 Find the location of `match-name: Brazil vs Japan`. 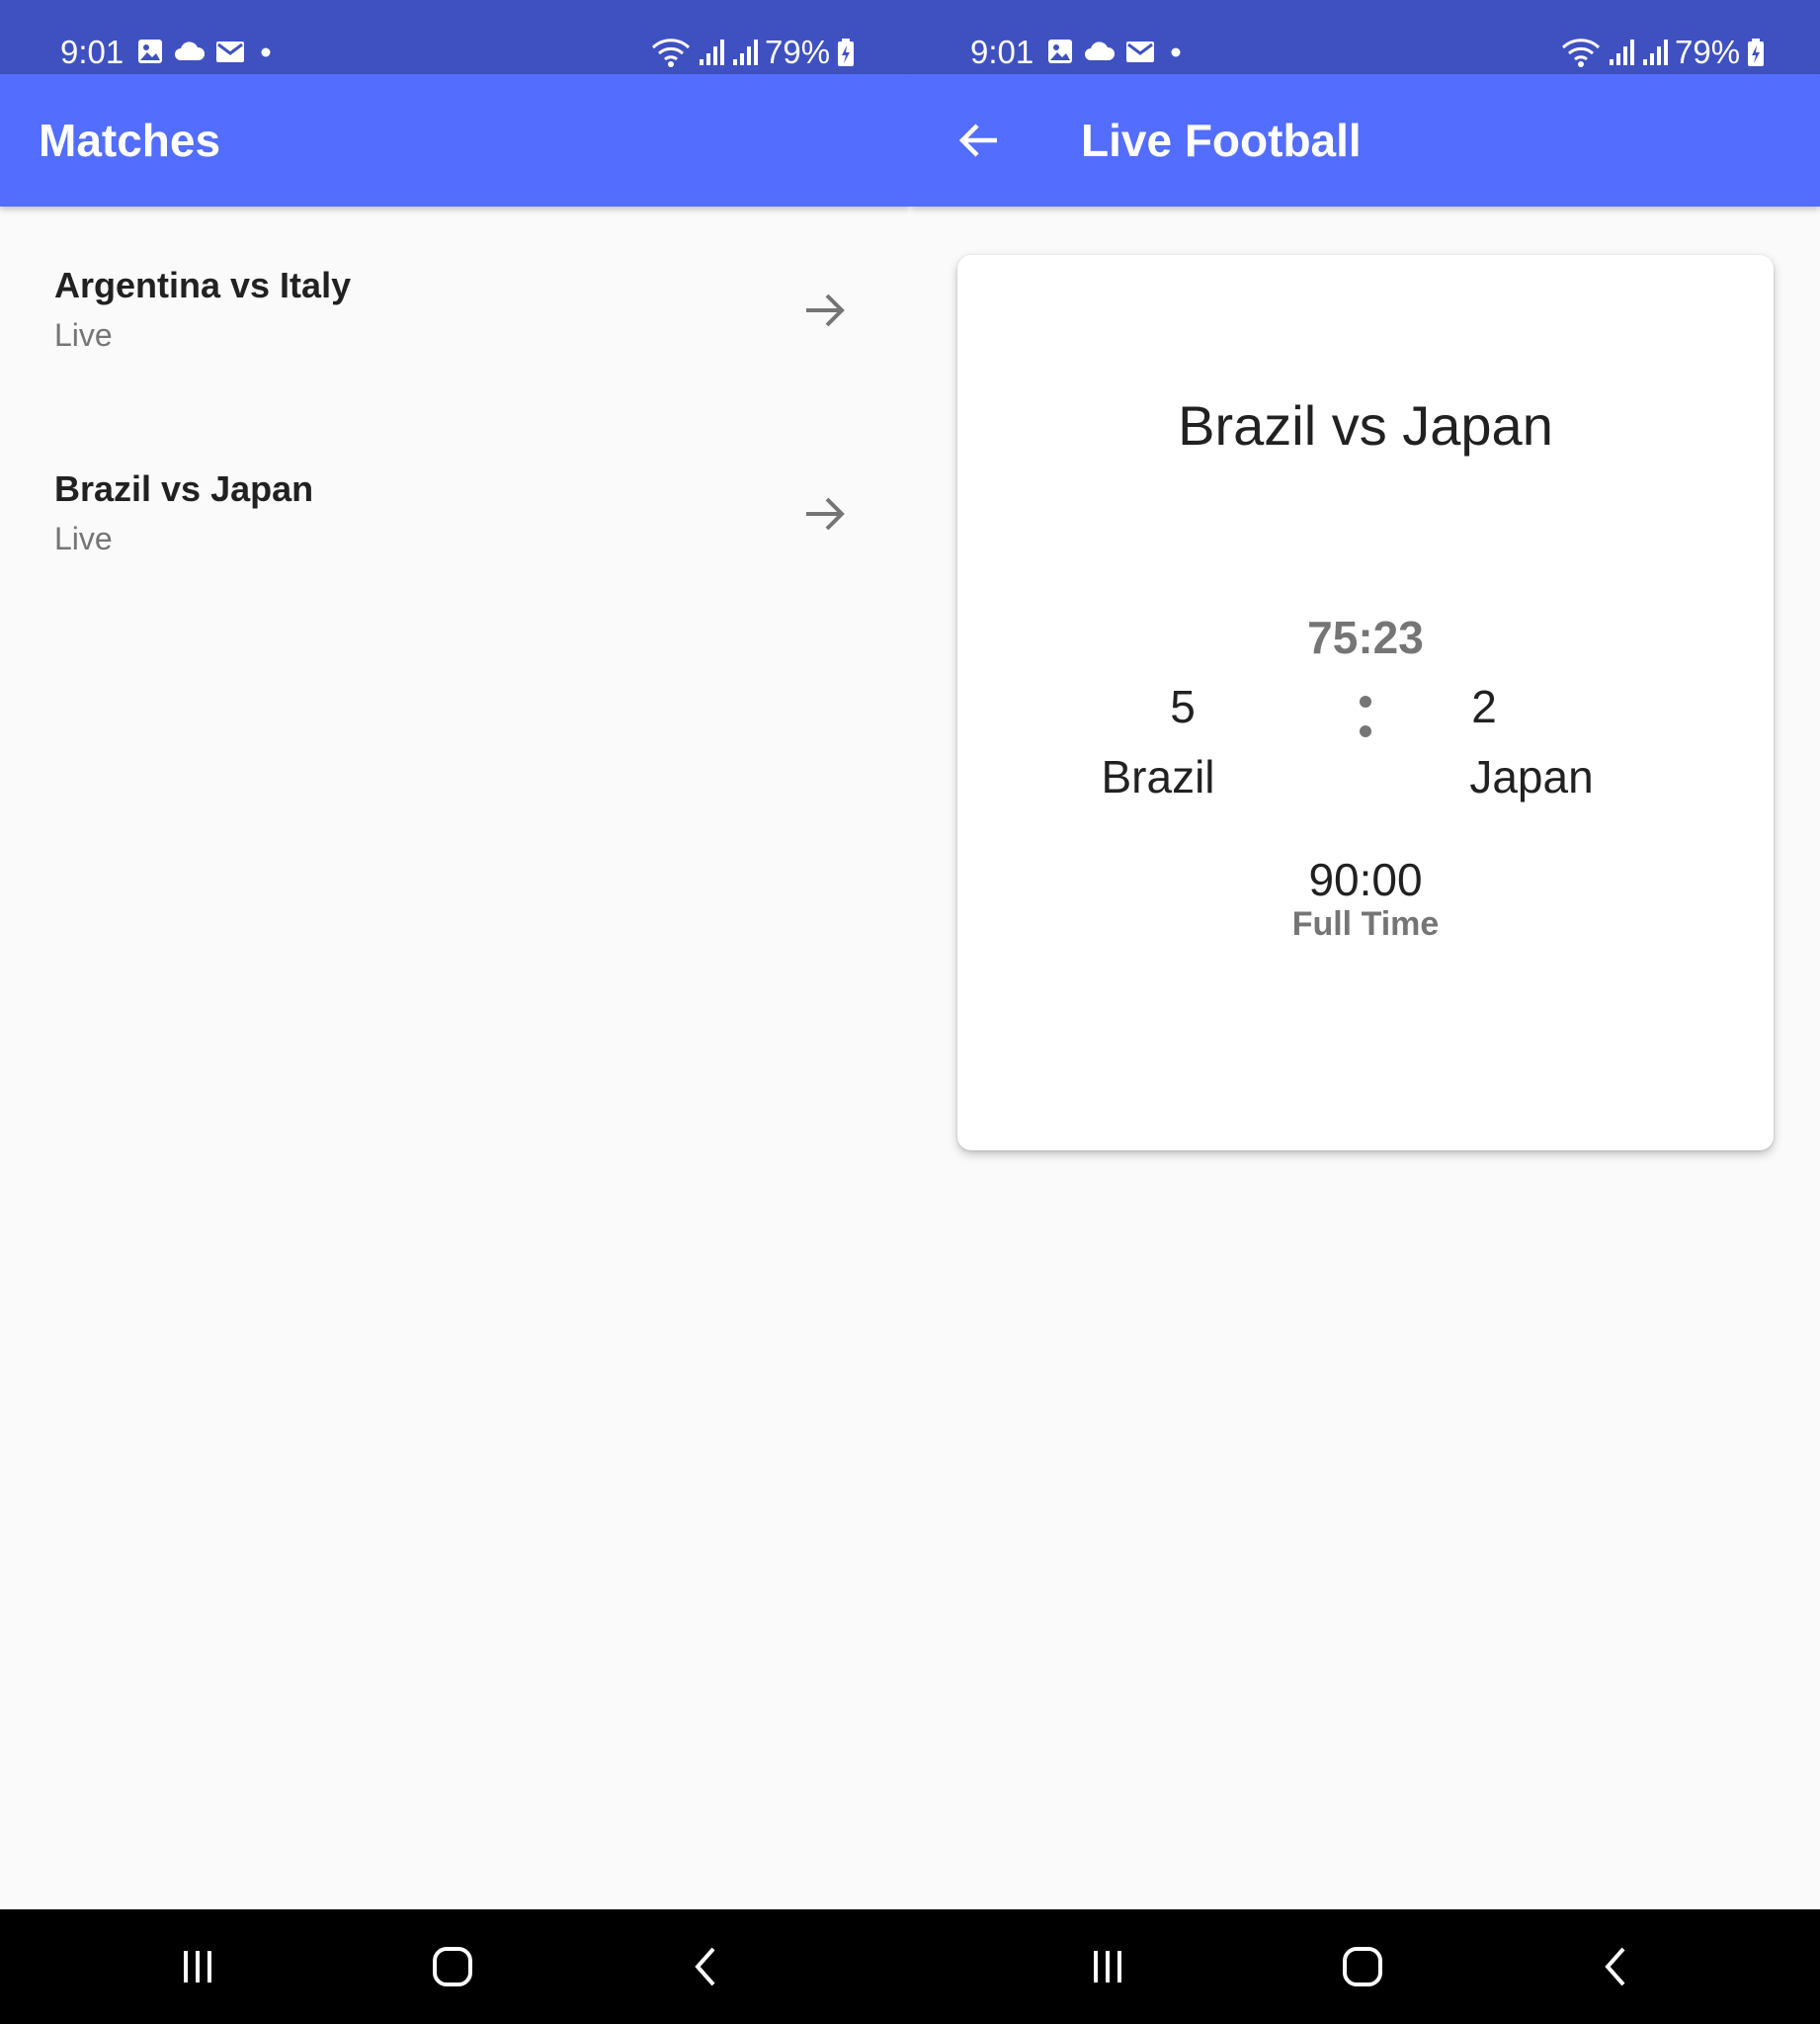

match-name: Brazil vs Japan is located at coordinates (184, 488).